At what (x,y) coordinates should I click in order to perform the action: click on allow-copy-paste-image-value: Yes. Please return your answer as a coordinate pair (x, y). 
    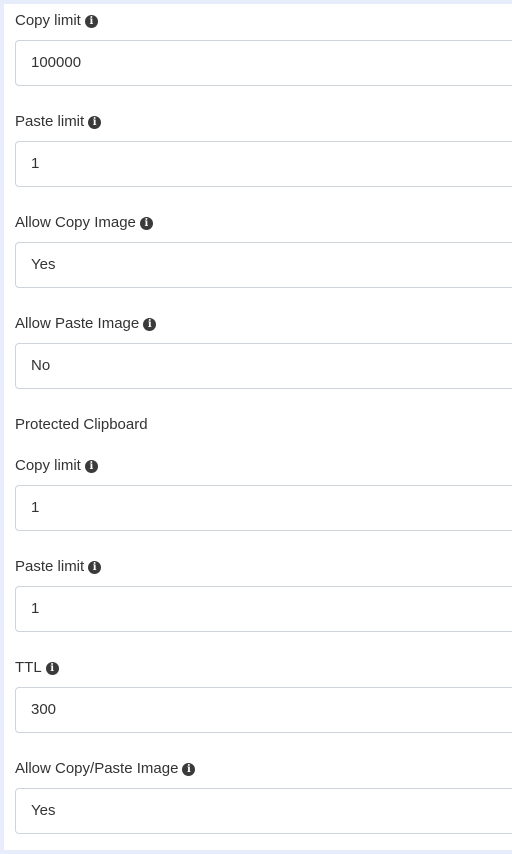
    Looking at the image, I should click on (43, 810).